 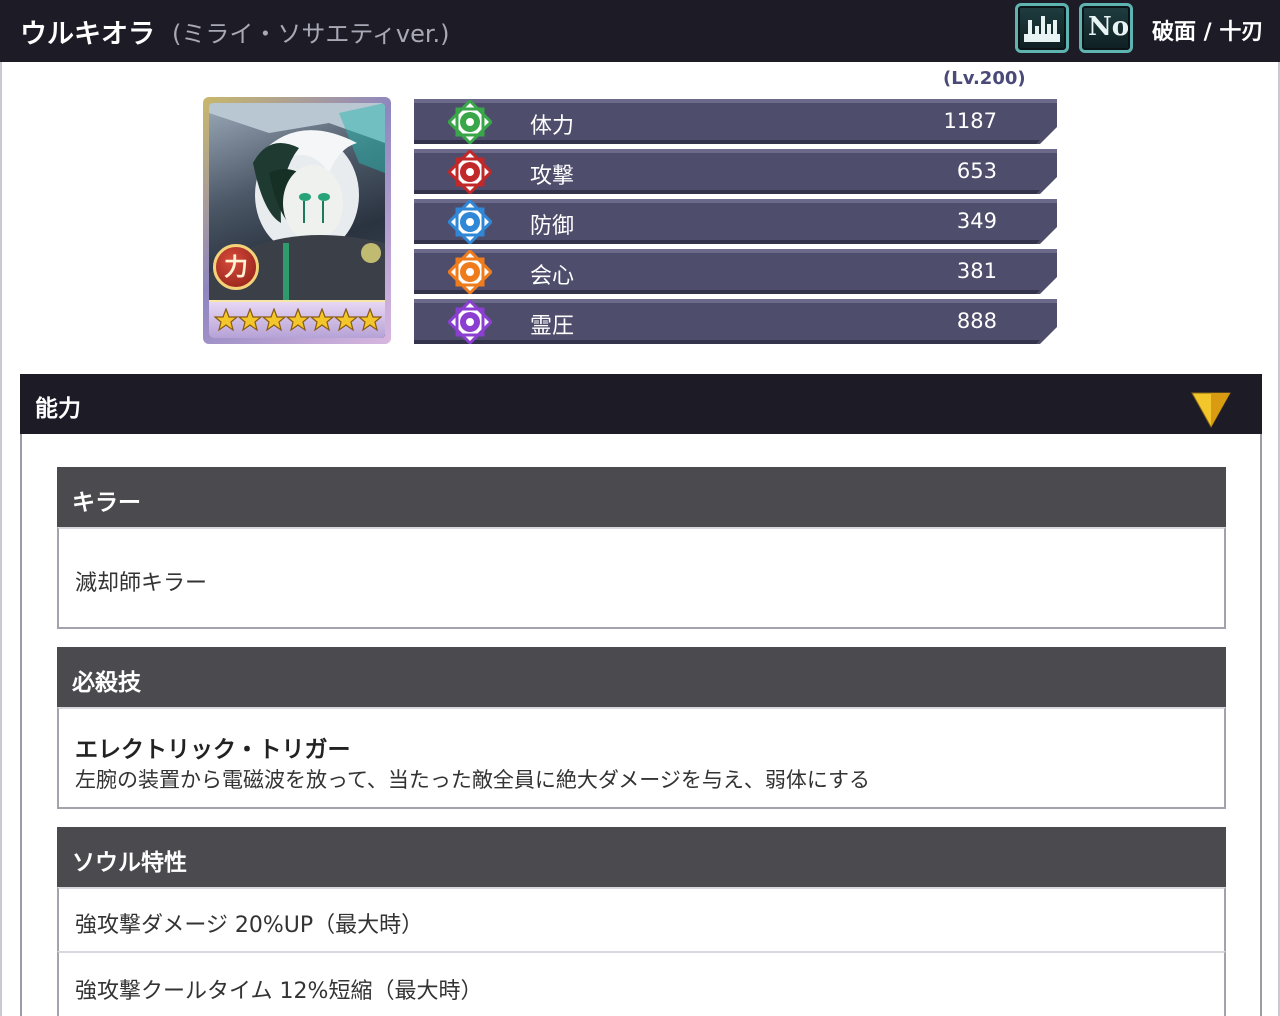 I want to click on killer-text: 滅却師キラー, so click(x=141, y=583).